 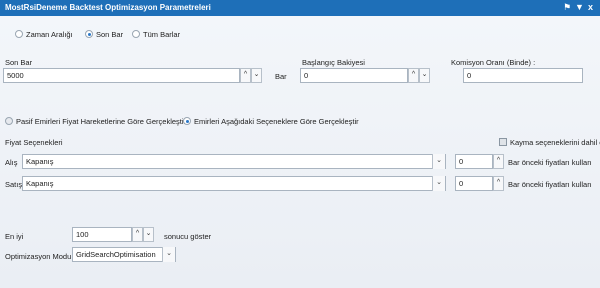 I want to click on buy-bars-increment-button: ^, so click(x=498, y=161).